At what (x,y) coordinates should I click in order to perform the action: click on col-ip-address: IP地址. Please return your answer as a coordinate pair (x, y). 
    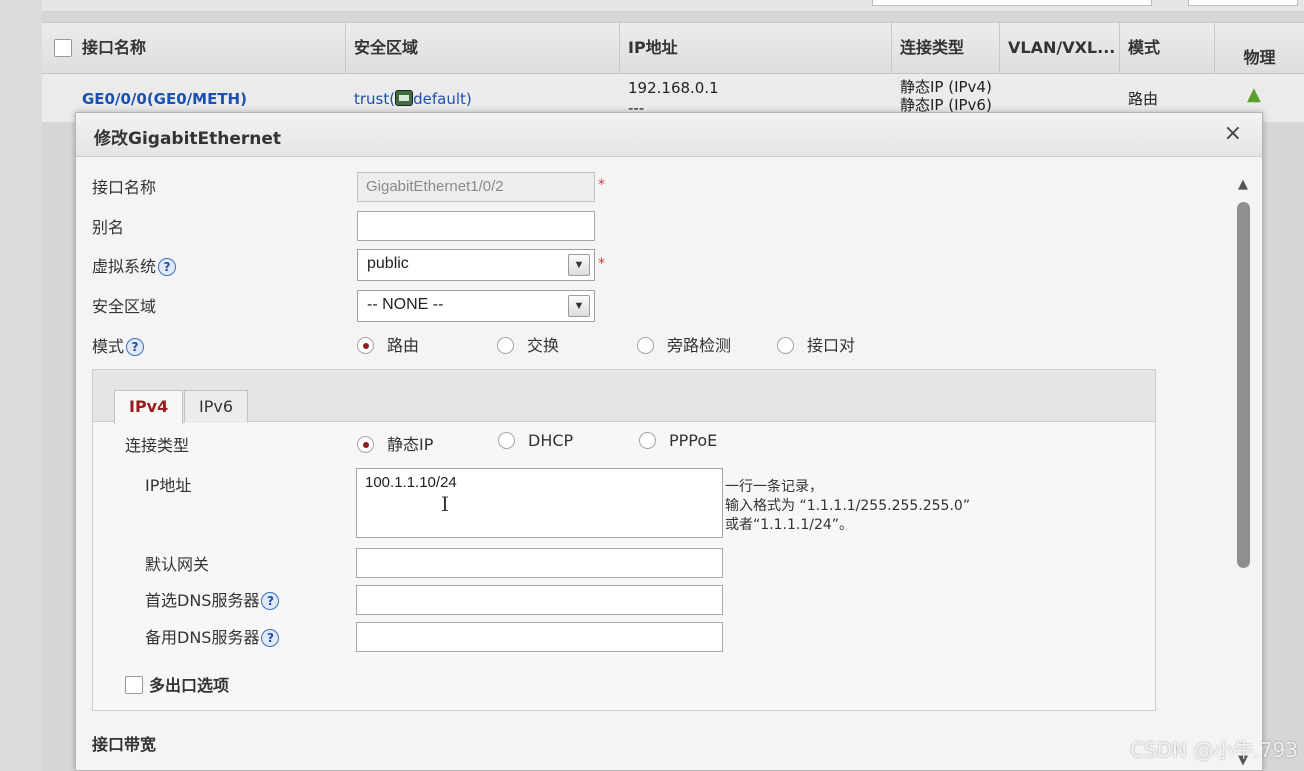
    Looking at the image, I should click on (756, 49).